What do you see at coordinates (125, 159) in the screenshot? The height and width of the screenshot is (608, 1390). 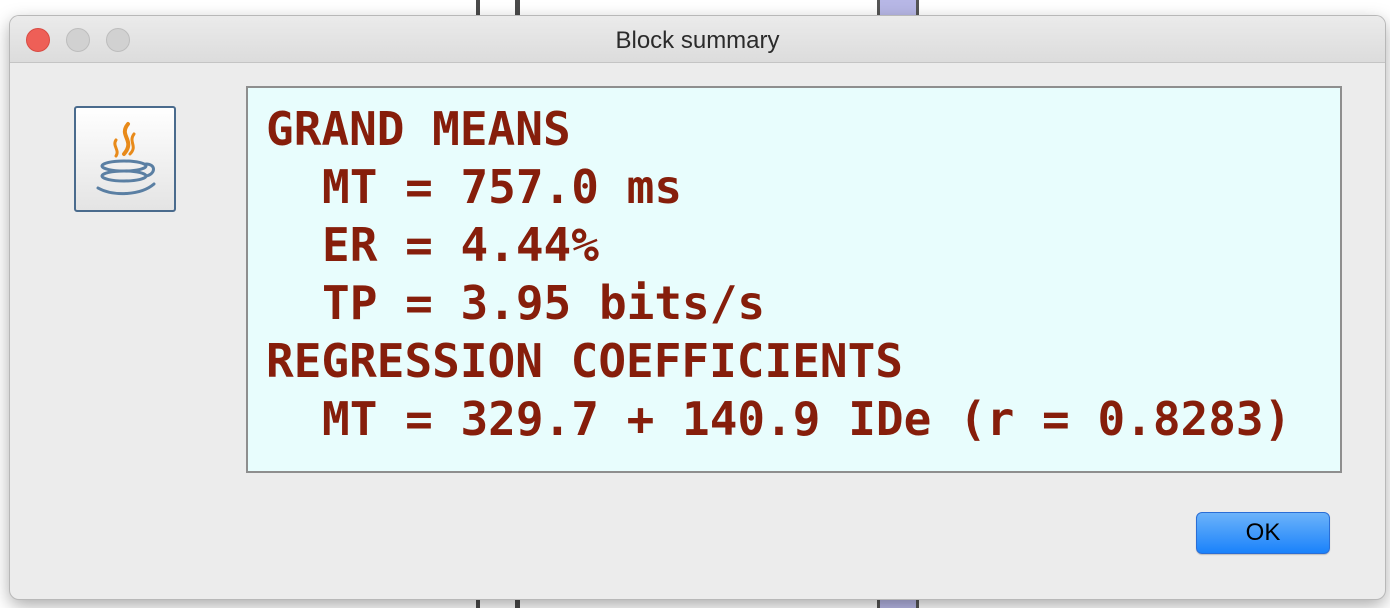 I see `java-icon` at bounding box center [125, 159].